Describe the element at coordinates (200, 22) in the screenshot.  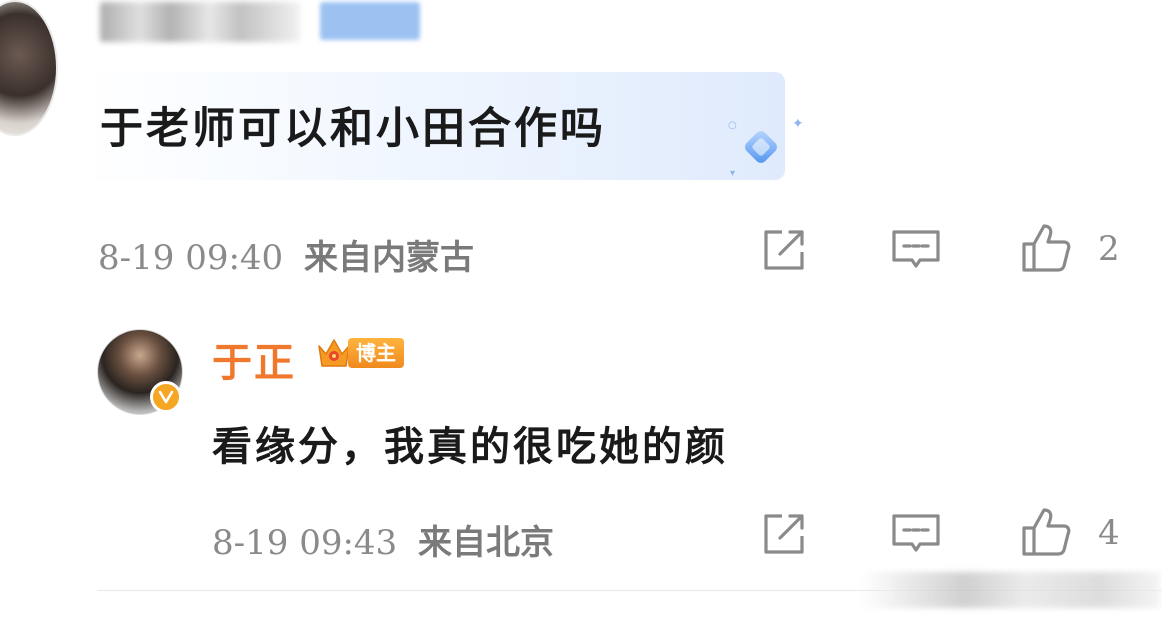
I see `commenter-name-blurred` at that location.